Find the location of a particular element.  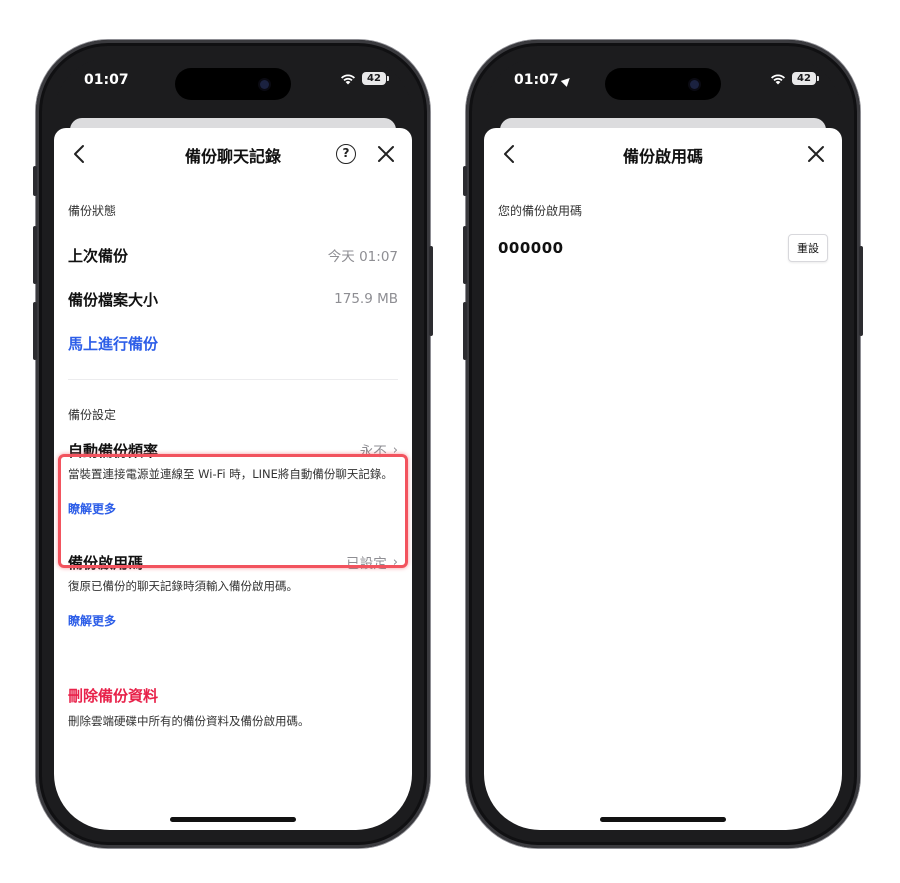

reset-button: 重設 is located at coordinates (808, 248).